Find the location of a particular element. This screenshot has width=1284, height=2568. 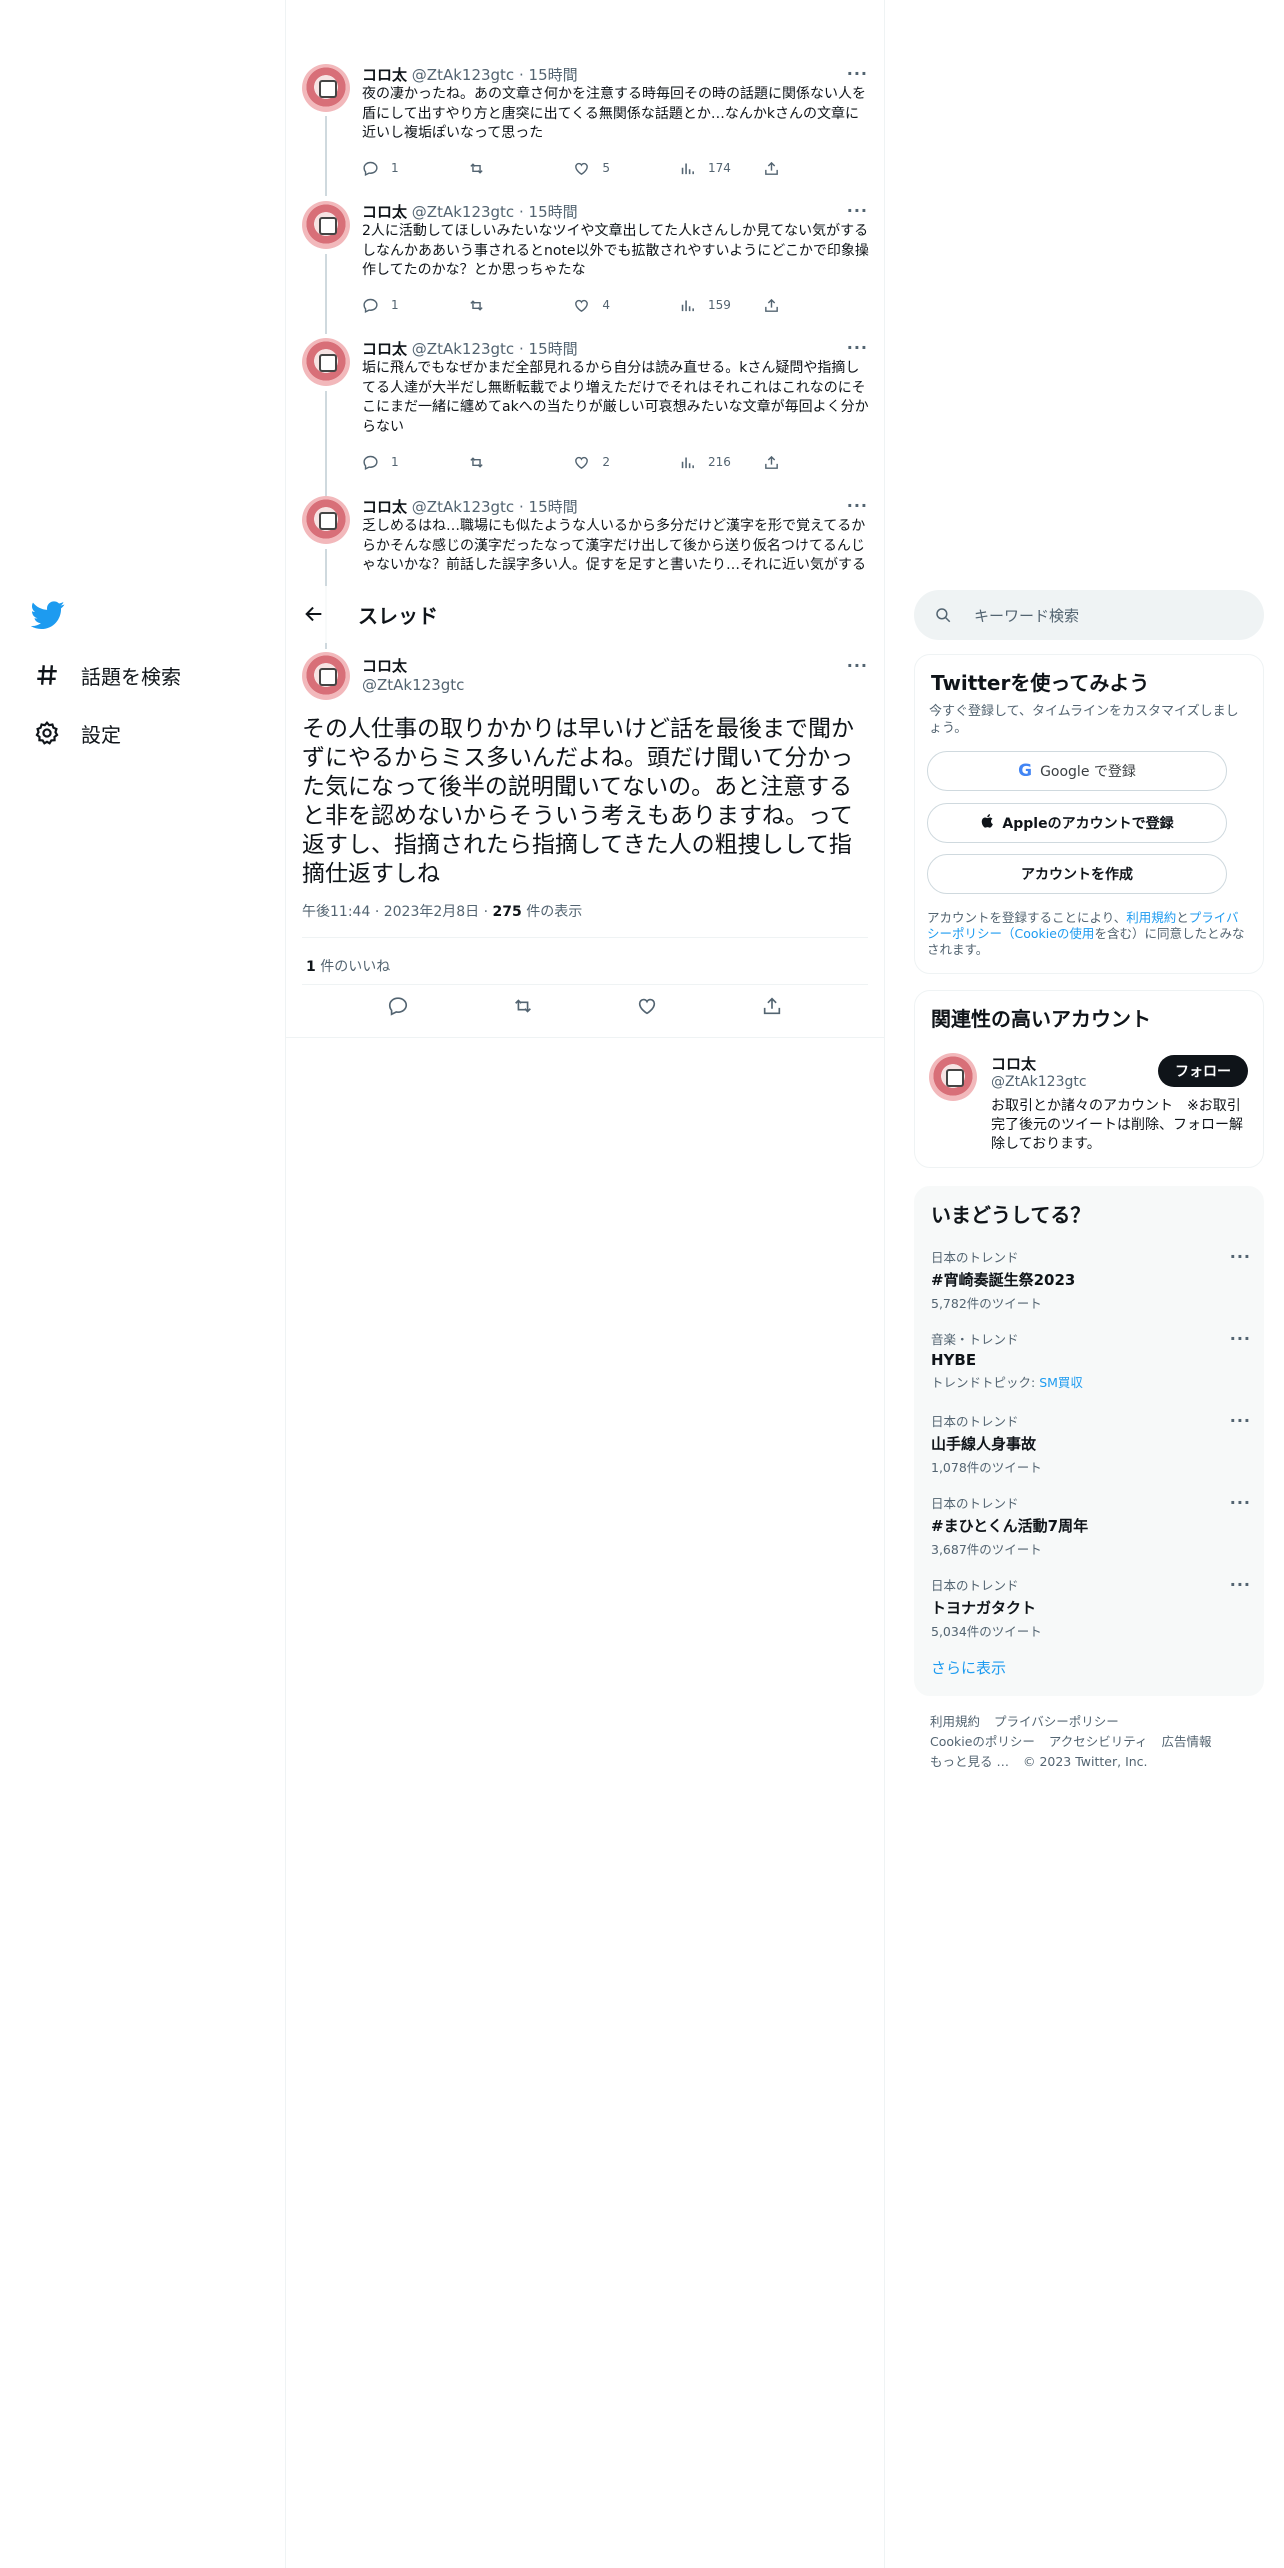

share-icon is located at coordinates (772, 1008).